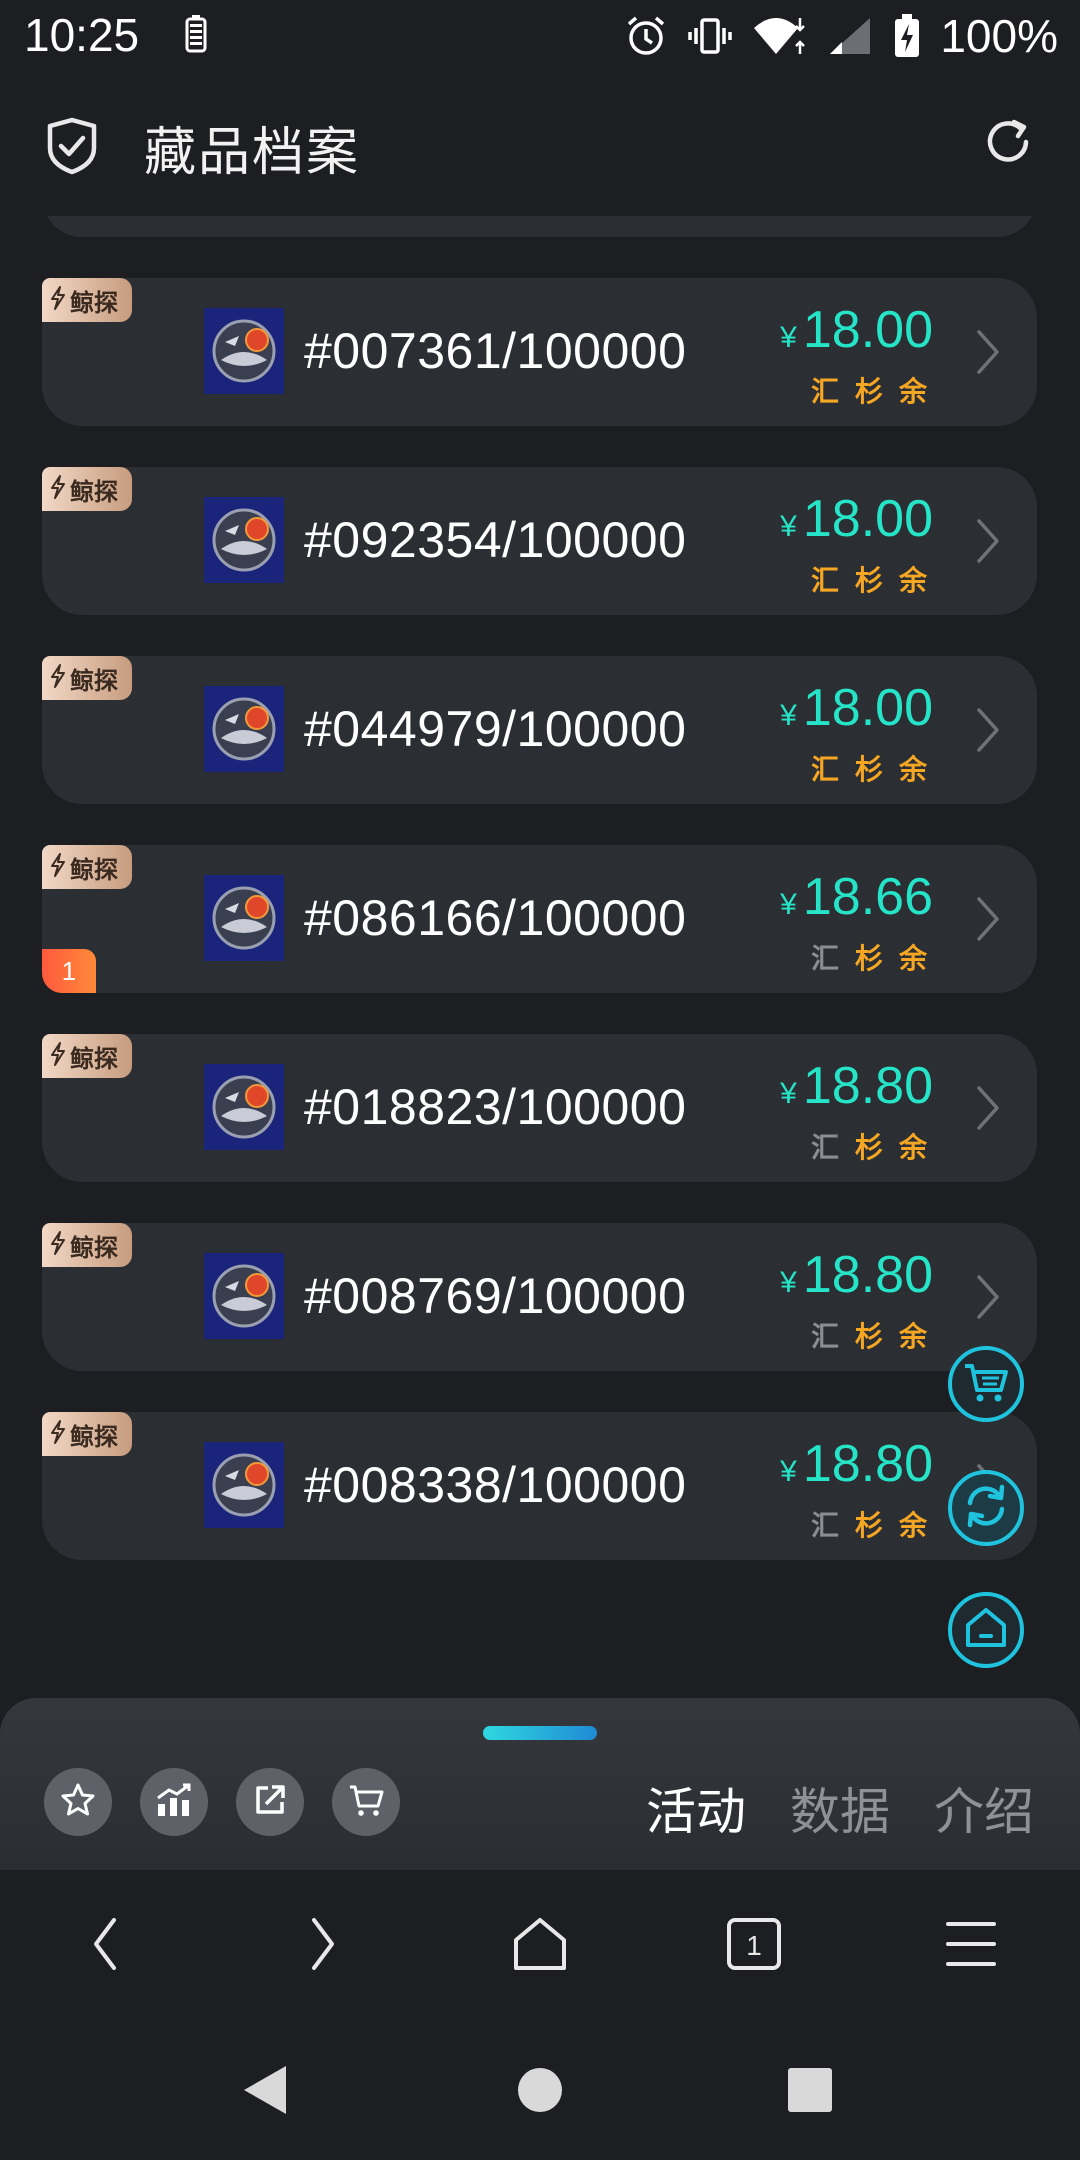  What do you see at coordinates (850, 36) in the screenshot?
I see `signal-icon` at bounding box center [850, 36].